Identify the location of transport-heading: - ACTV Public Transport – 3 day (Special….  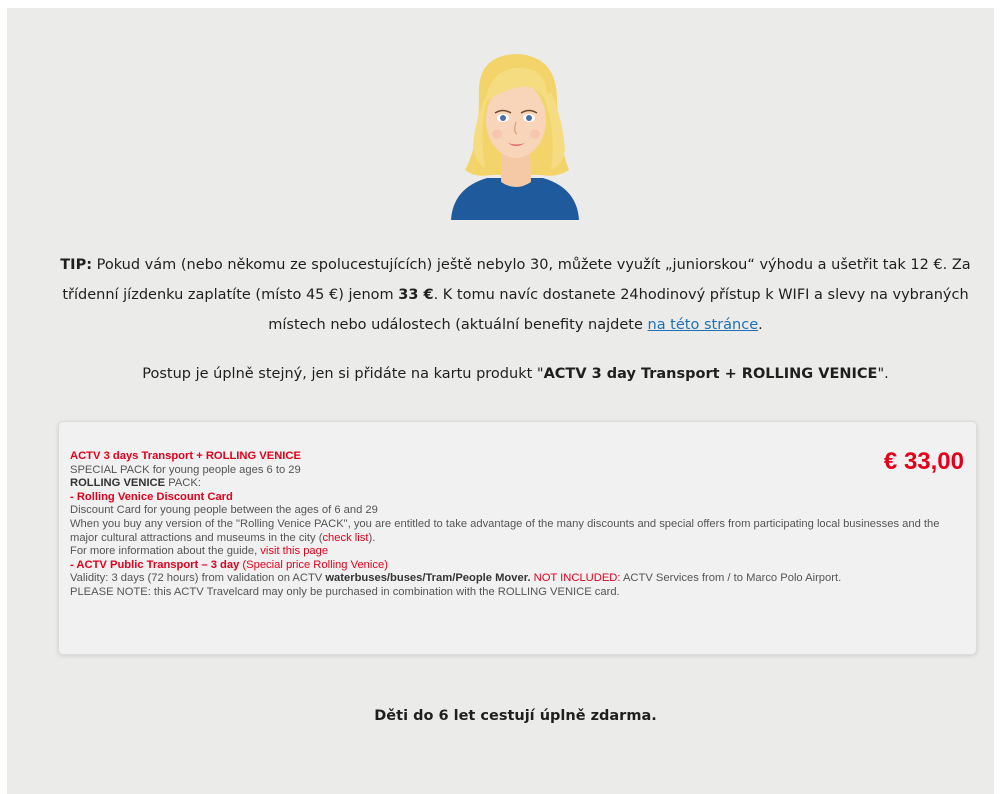
(229, 564).